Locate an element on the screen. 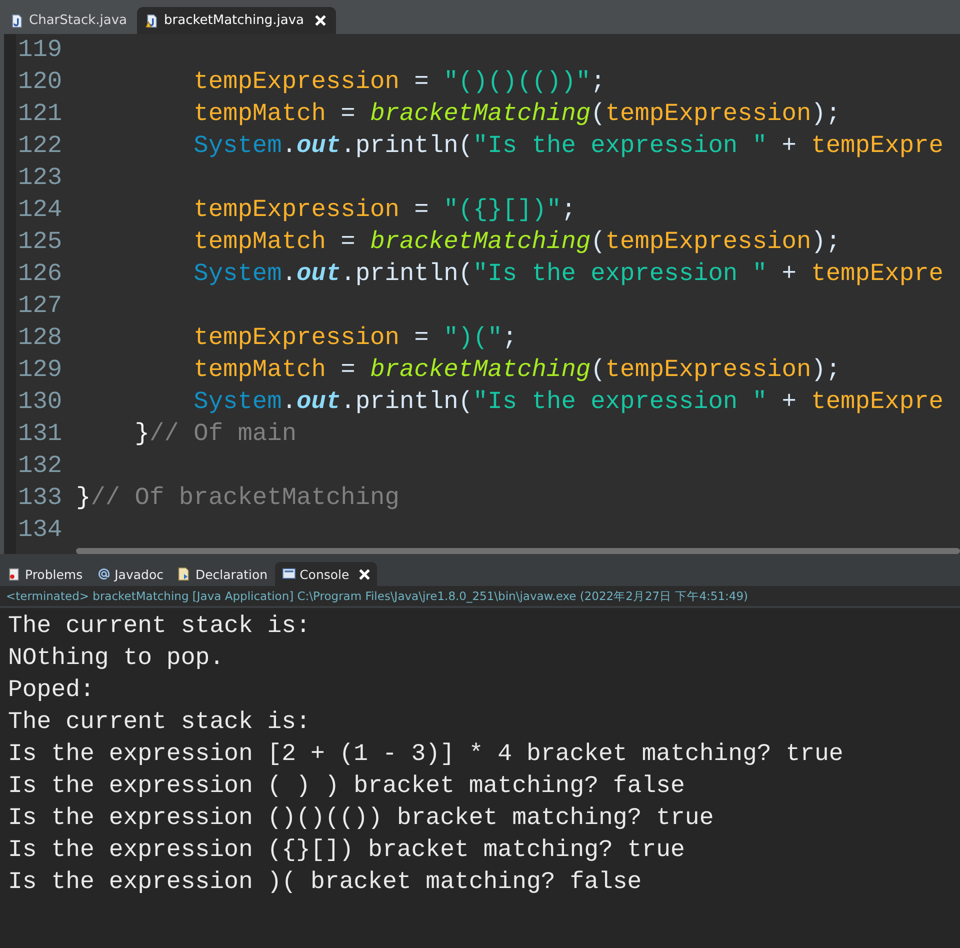  console-output-line: Poped: is located at coordinates (52, 691).